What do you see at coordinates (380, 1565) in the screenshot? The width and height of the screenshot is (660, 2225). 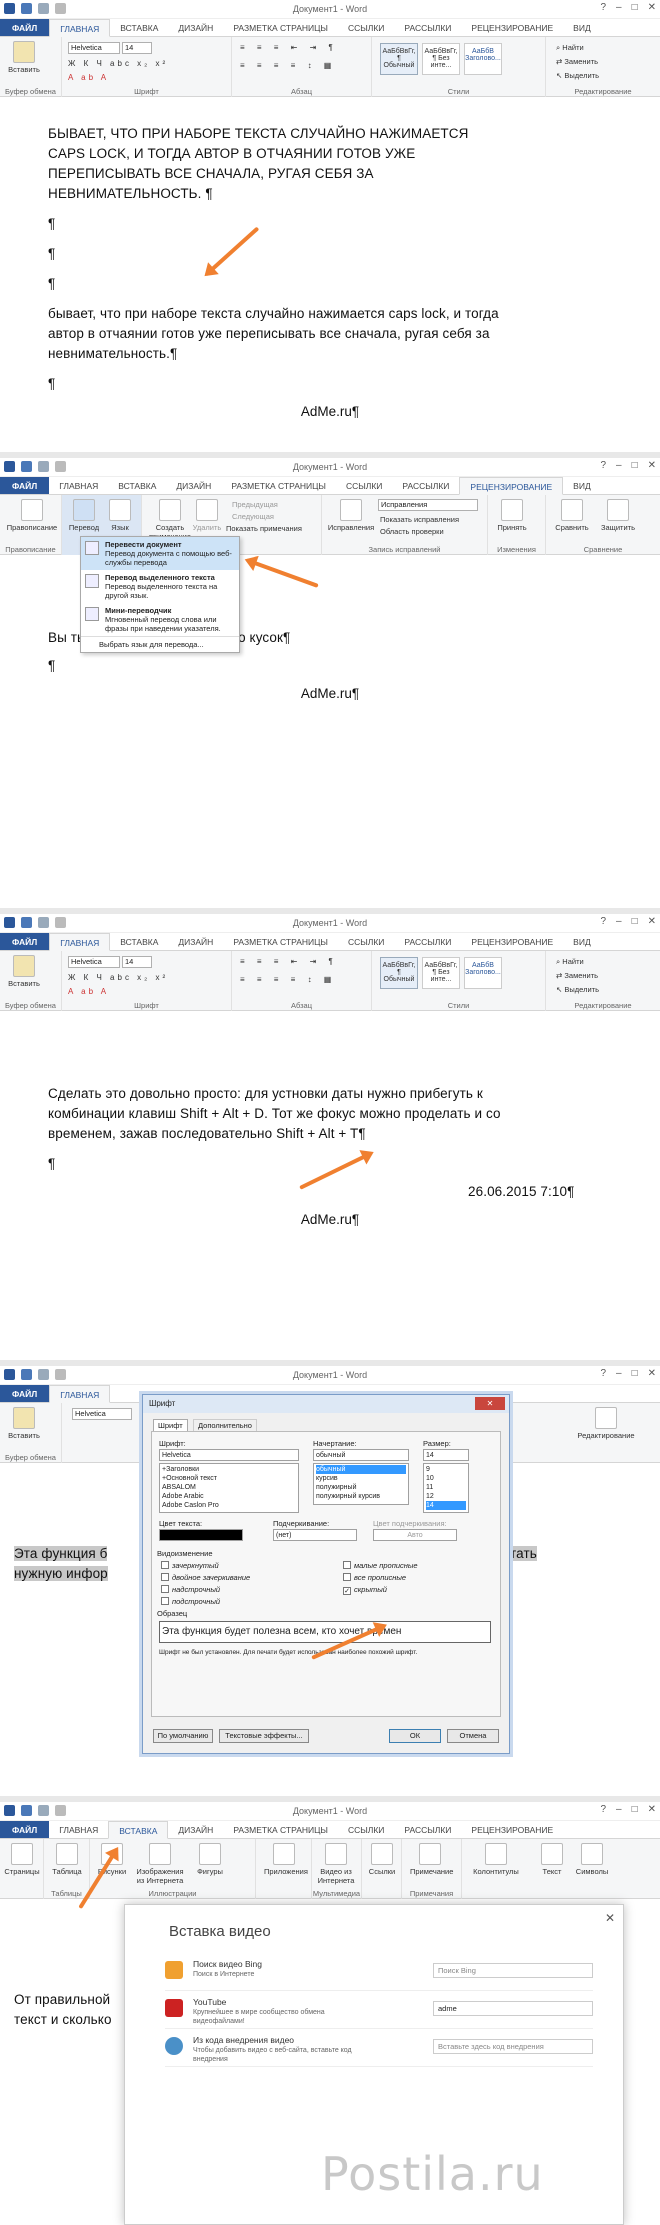 I see `small-caps-checkbox: малые прописные` at bounding box center [380, 1565].